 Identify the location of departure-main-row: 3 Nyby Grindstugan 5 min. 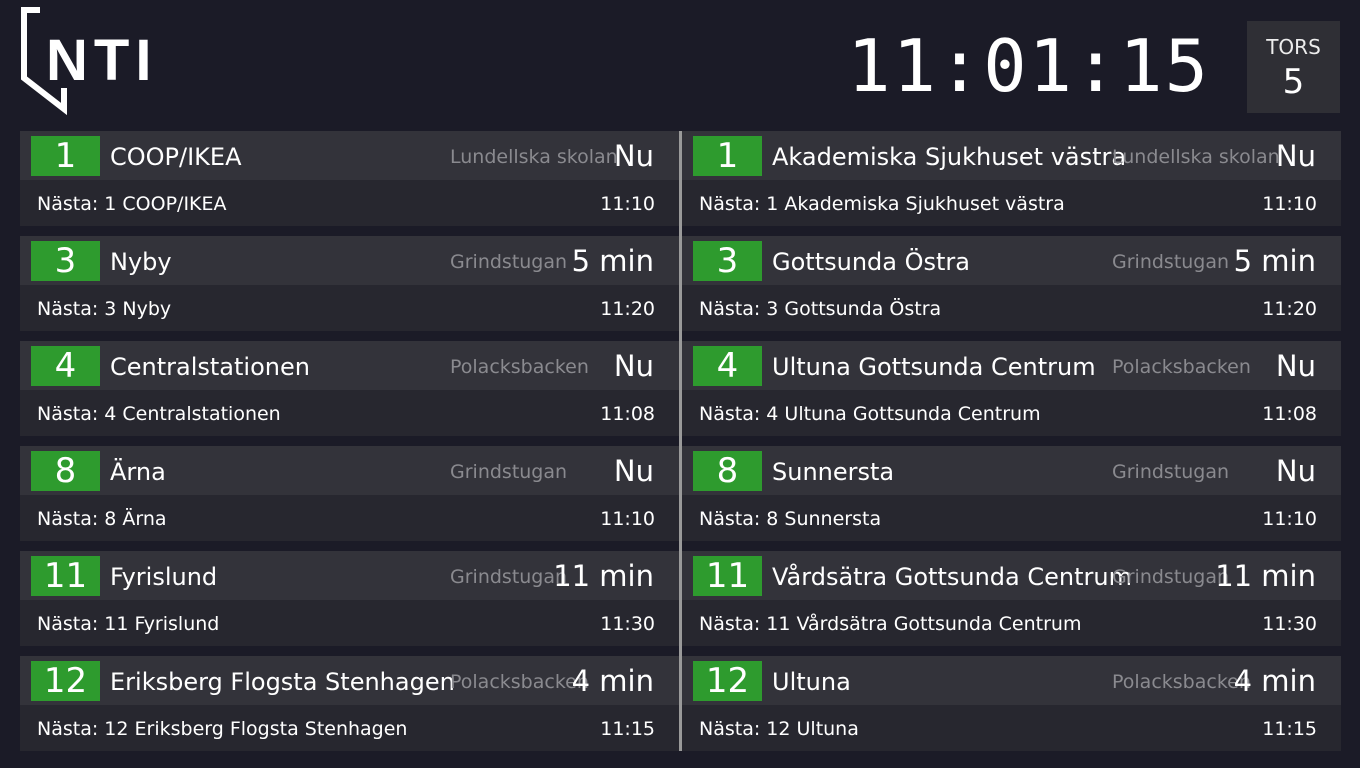
(349, 260).